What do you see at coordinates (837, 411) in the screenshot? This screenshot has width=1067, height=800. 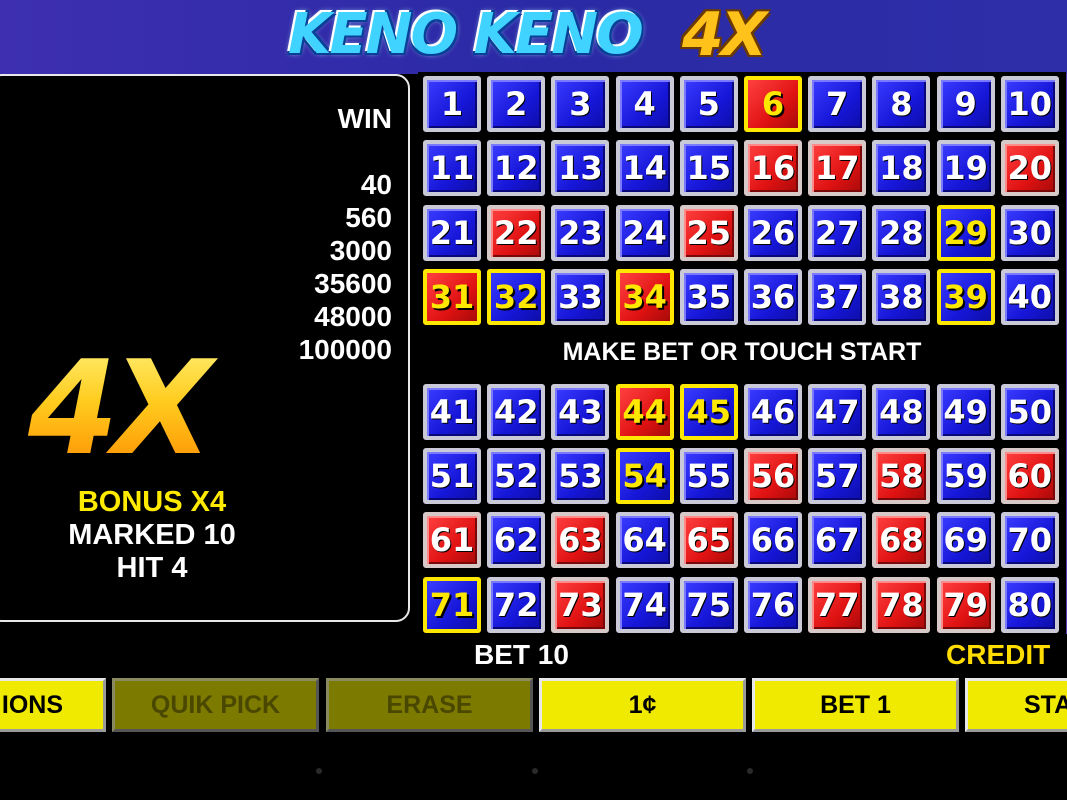 I see `number-tile-47: 47` at bounding box center [837, 411].